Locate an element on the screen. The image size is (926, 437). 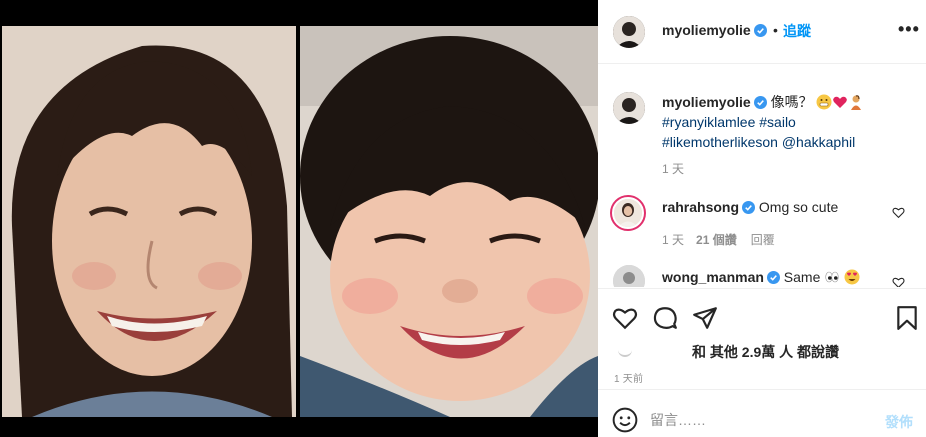
comment-likes: 21 個讚 is located at coordinates (716, 240).